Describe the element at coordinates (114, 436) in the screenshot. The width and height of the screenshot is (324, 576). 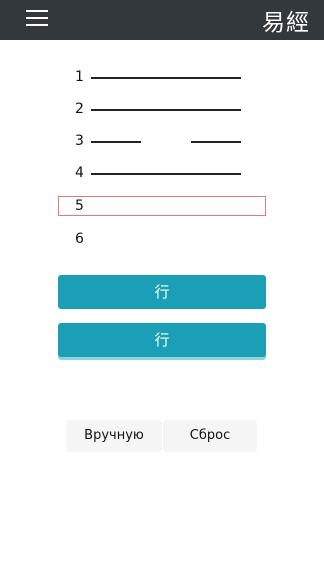
I see `manual-button: Вручную` at that location.